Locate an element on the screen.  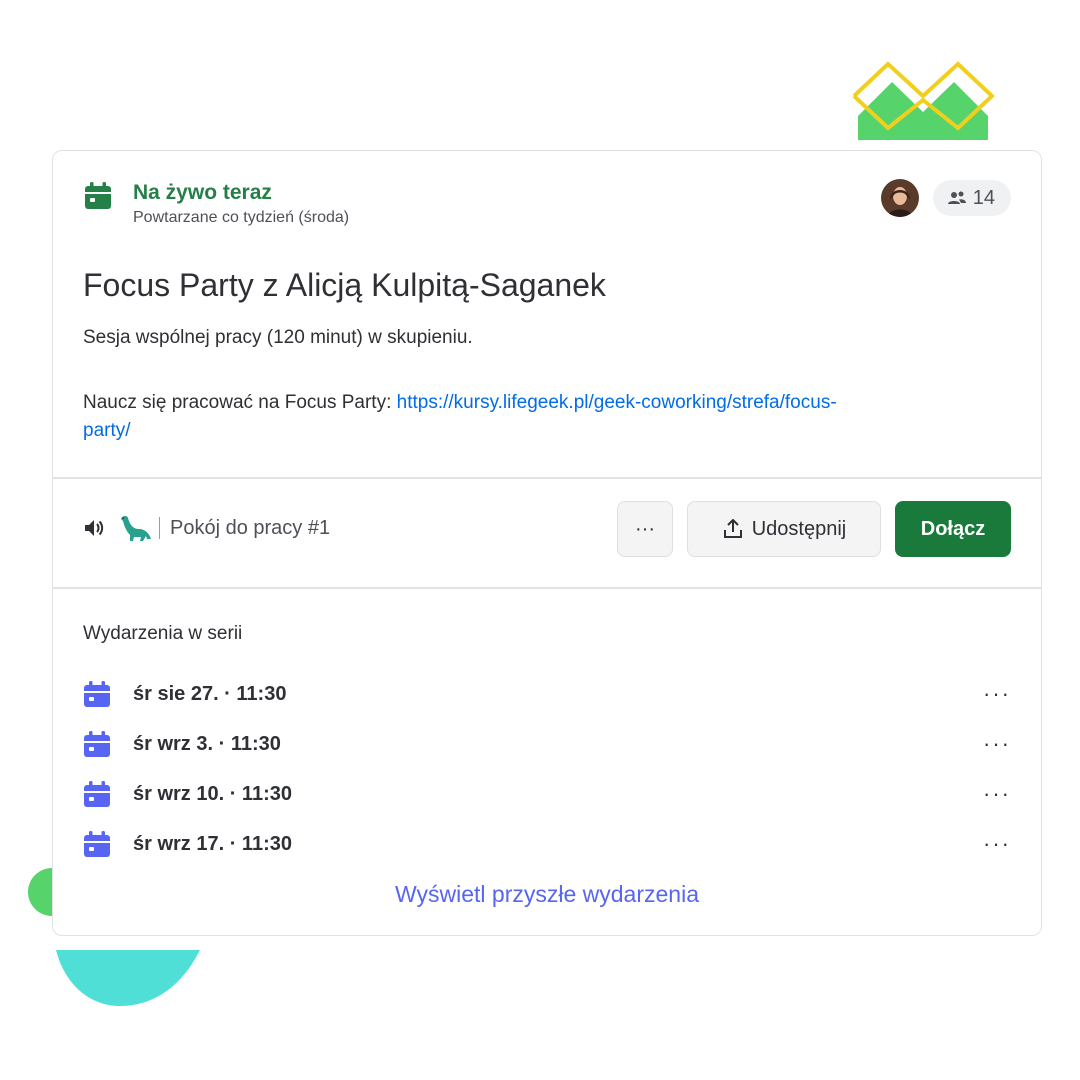
dinosaur-emoji-icon is located at coordinates (136, 528).